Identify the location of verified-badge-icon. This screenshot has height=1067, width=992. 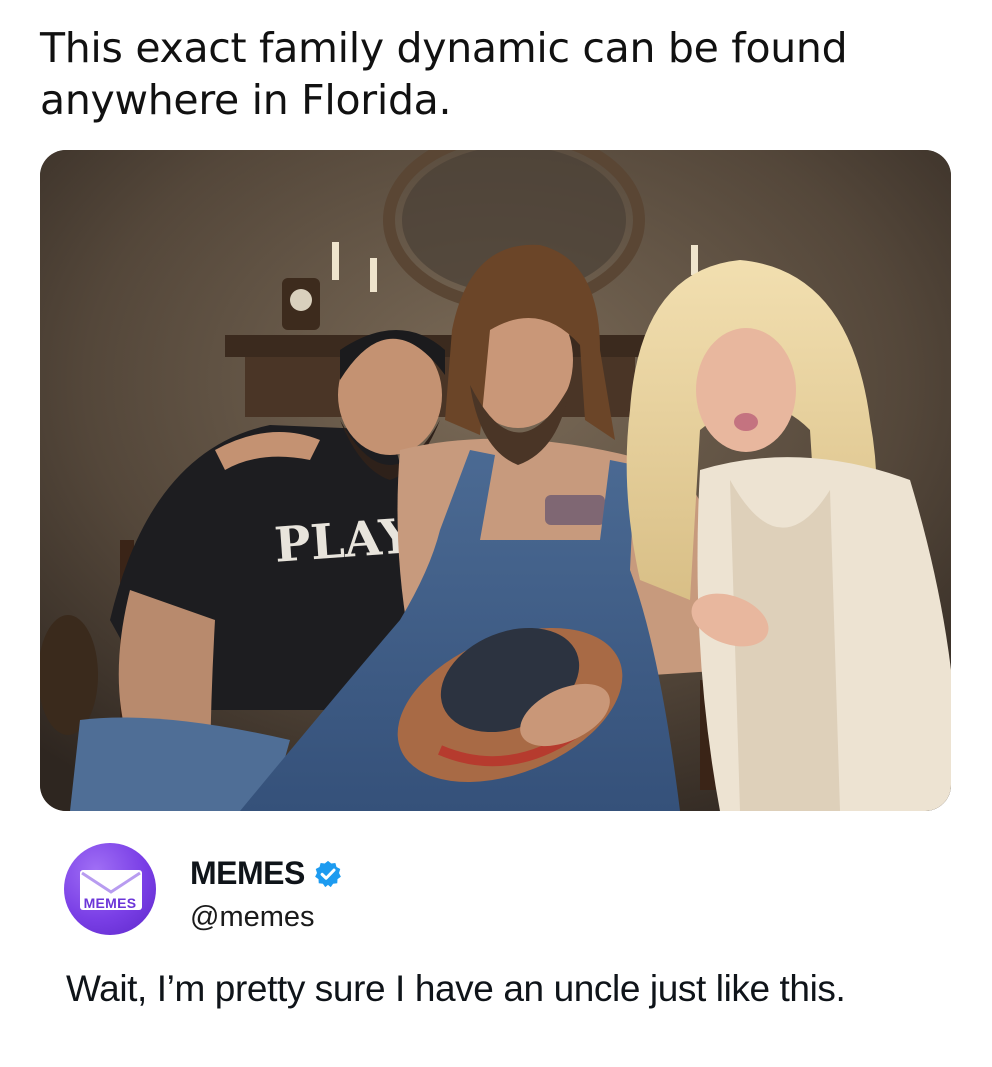
(327, 873).